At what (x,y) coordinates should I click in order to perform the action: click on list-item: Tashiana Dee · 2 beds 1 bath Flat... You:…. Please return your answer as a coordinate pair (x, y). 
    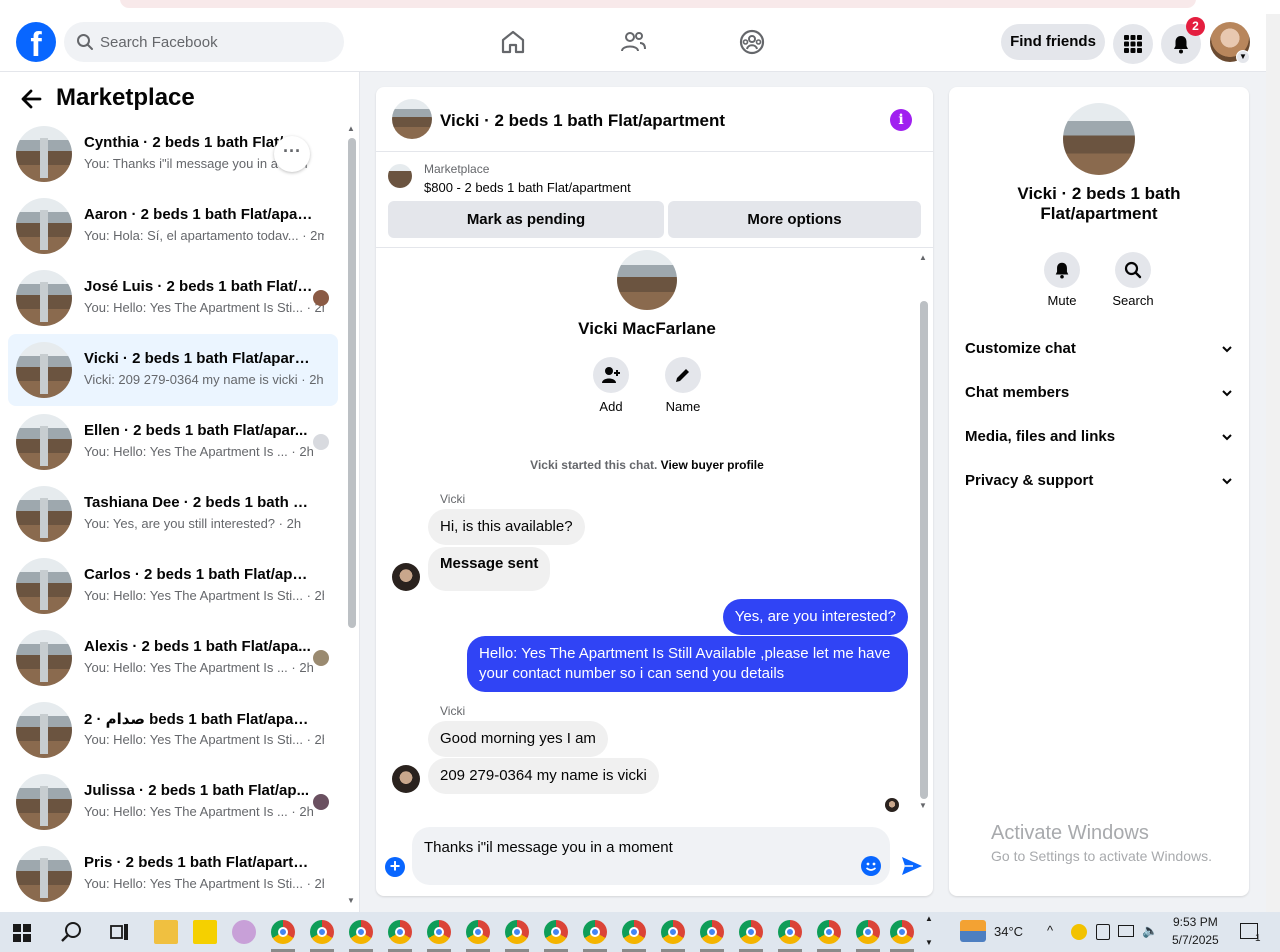
    Looking at the image, I should click on (173, 514).